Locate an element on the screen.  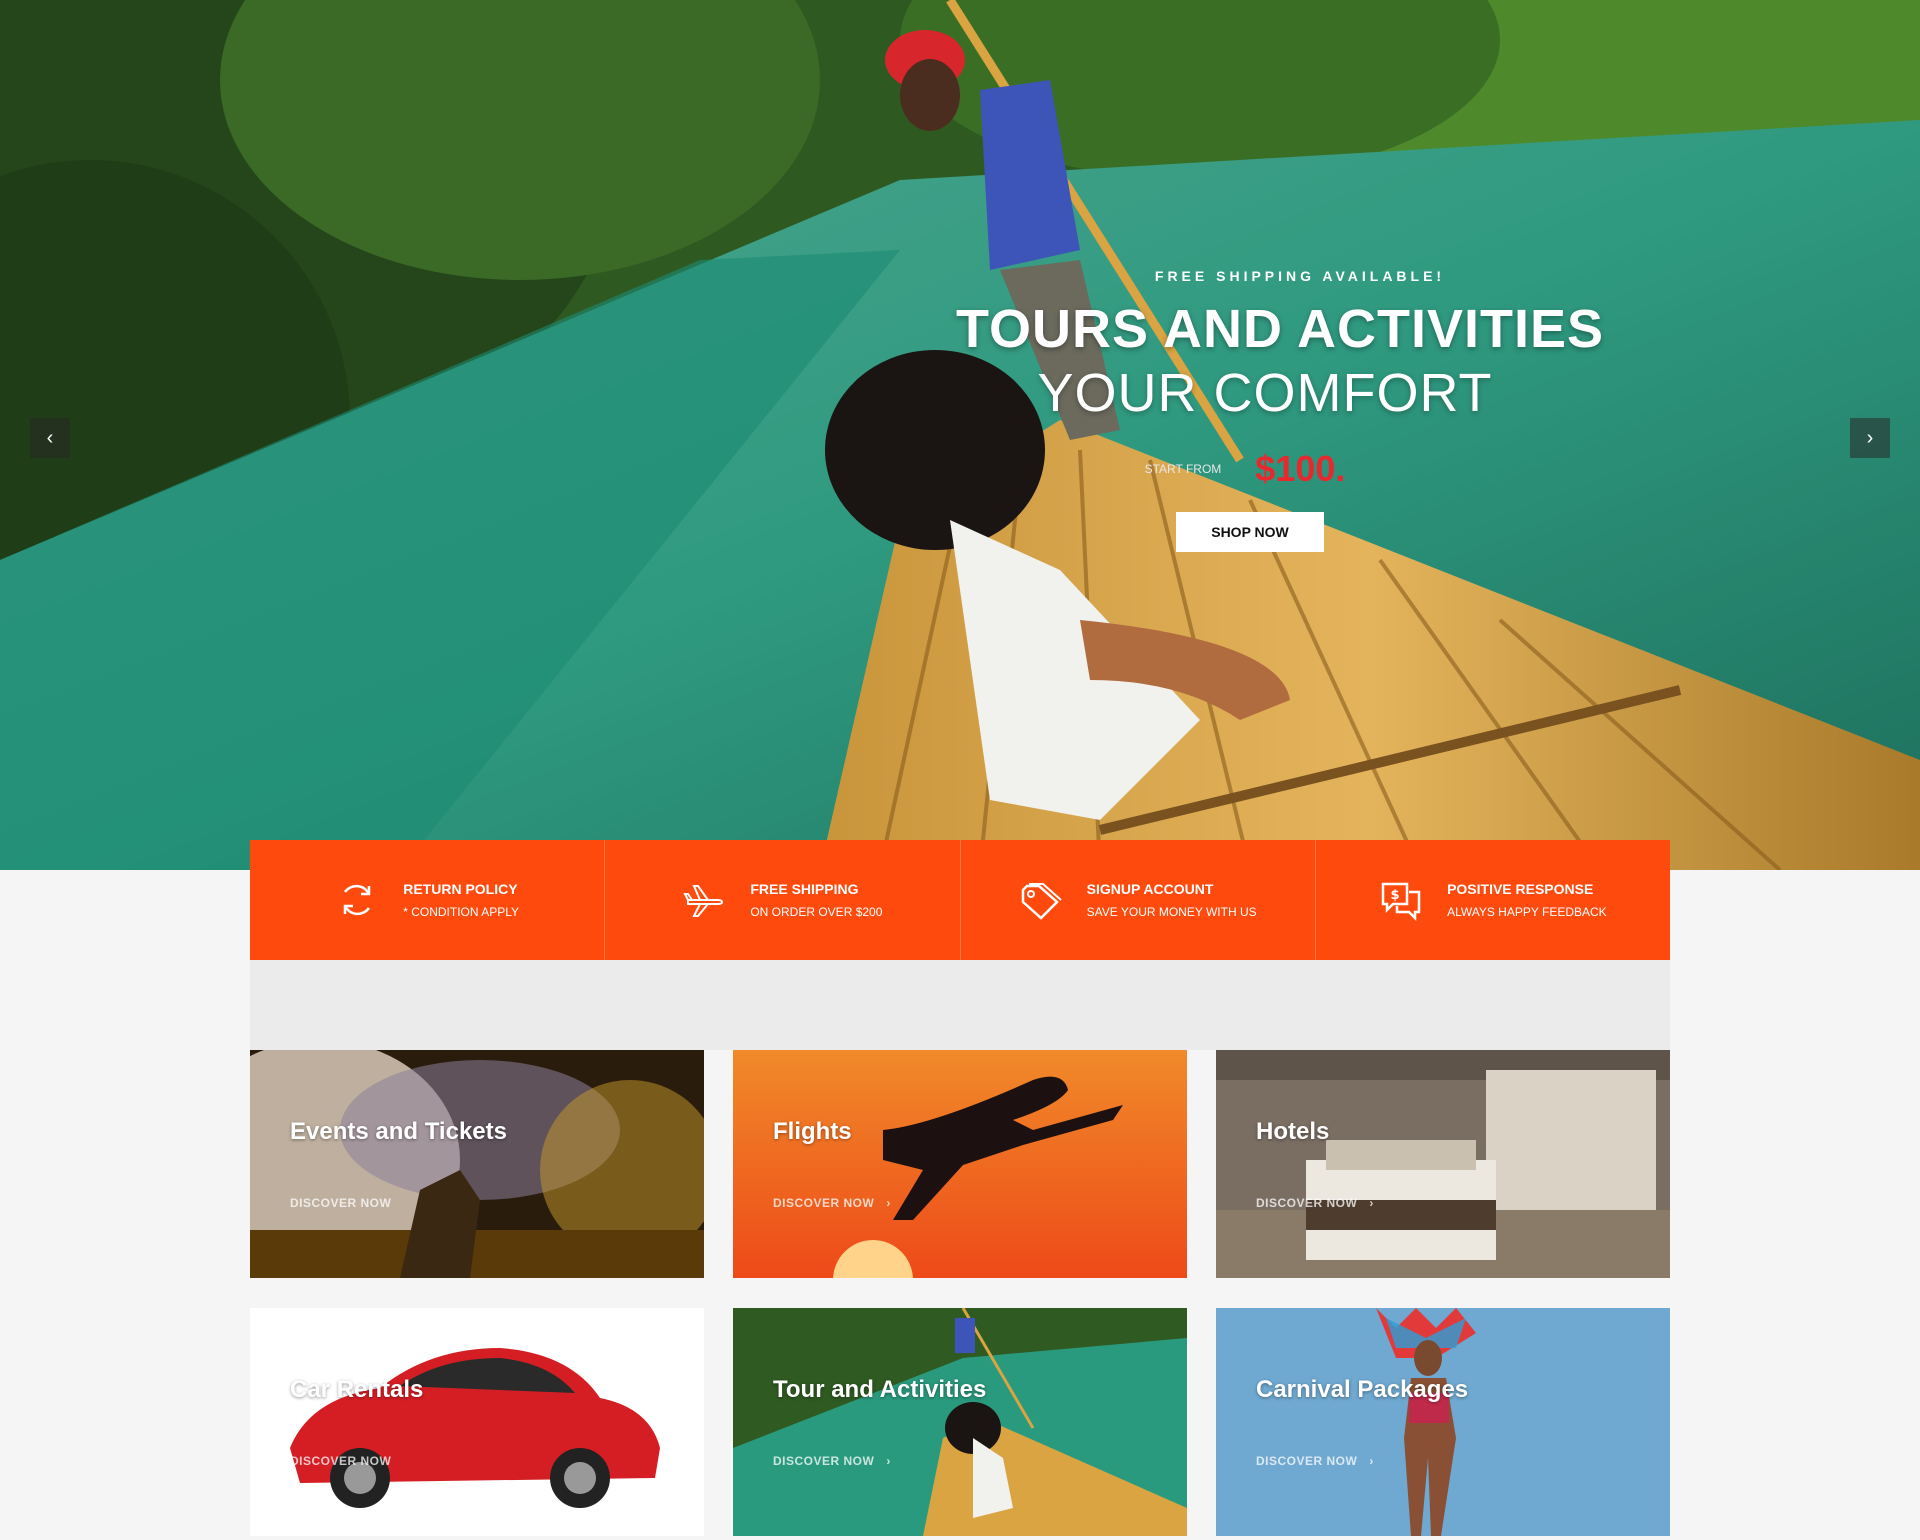
tours-image is located at coordinates (960, 1422).